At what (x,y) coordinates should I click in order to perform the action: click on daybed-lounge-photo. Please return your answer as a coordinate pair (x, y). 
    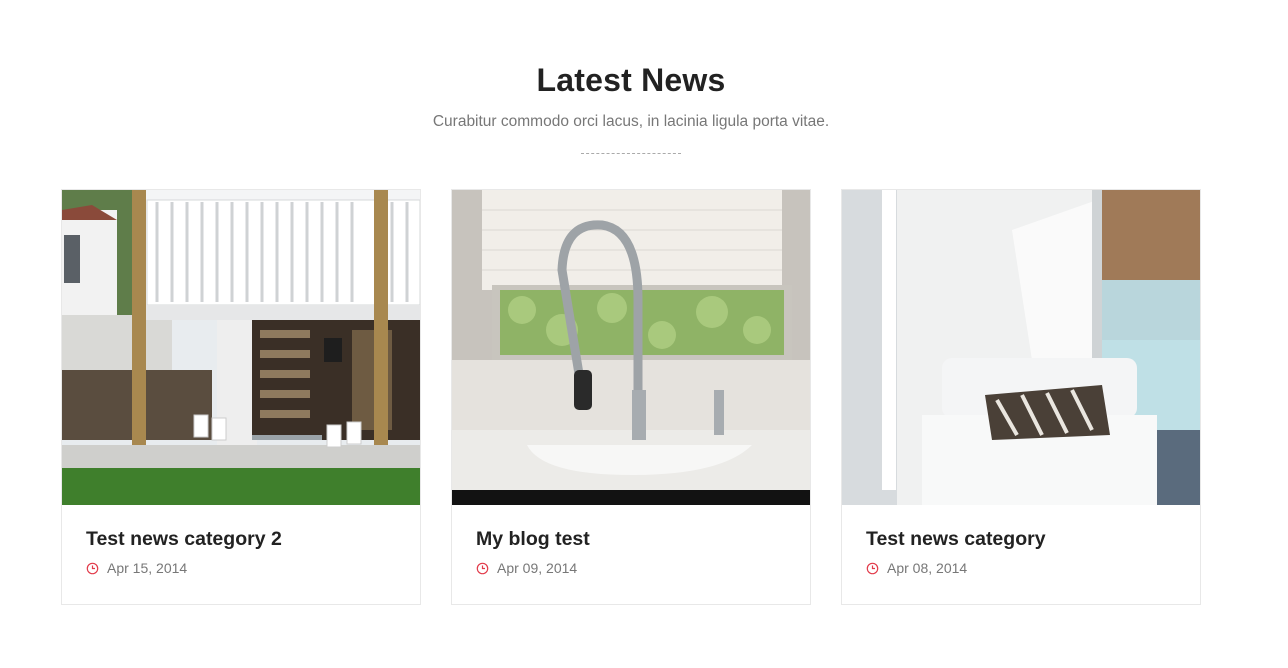
    Looking at the image, I should click on (1021, 347).